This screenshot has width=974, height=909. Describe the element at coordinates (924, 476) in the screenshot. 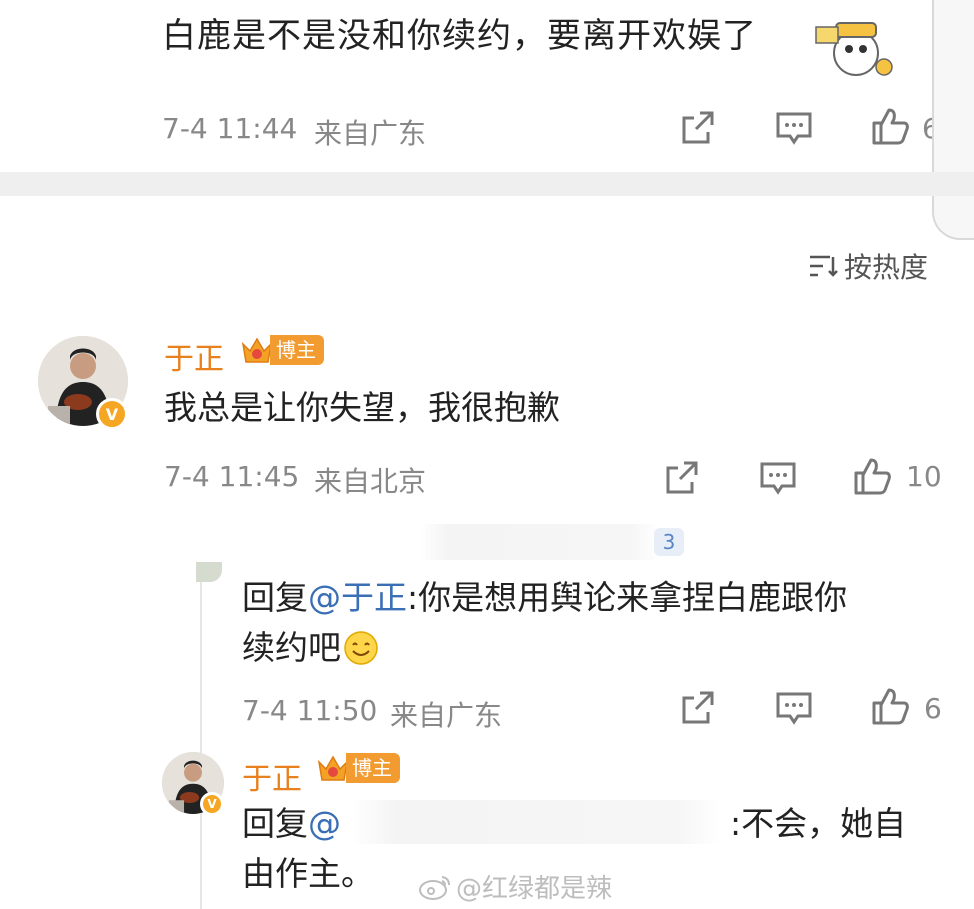

I see `comment-likes: 10` at that location.